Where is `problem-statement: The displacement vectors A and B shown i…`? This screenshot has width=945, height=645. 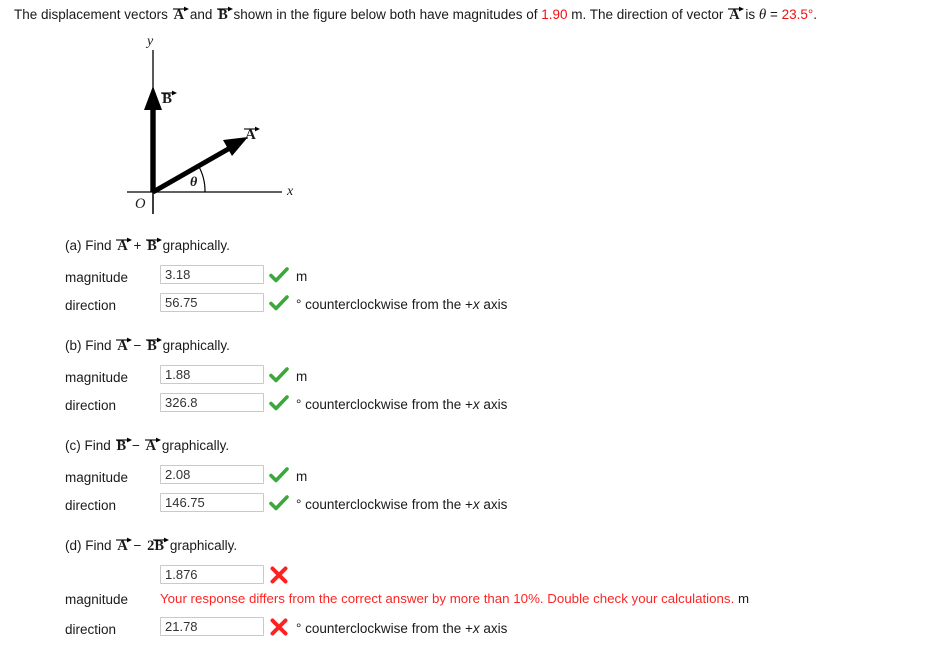 problem-statement: The displacement vectors A and B shown i… is located at coordinates (476, 15).